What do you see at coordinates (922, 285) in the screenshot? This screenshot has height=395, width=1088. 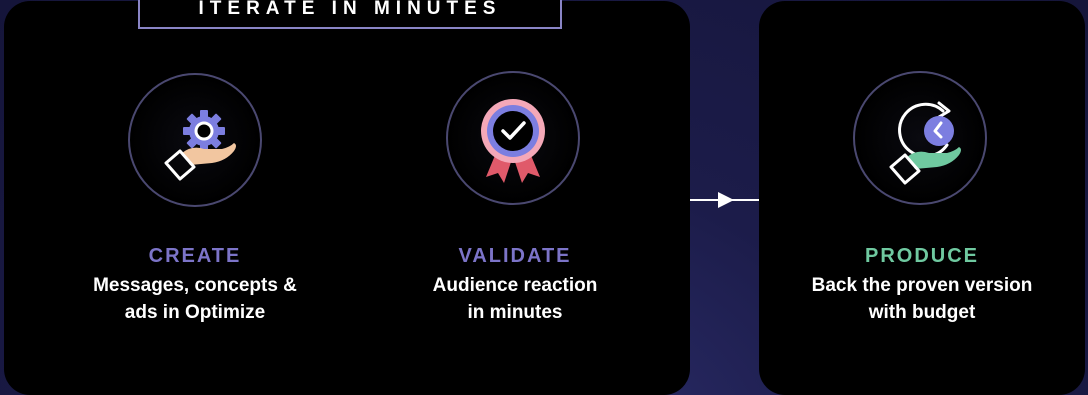 I see `step-desc-produce-line1: Back the proven version` at bounding box center [922, 285].